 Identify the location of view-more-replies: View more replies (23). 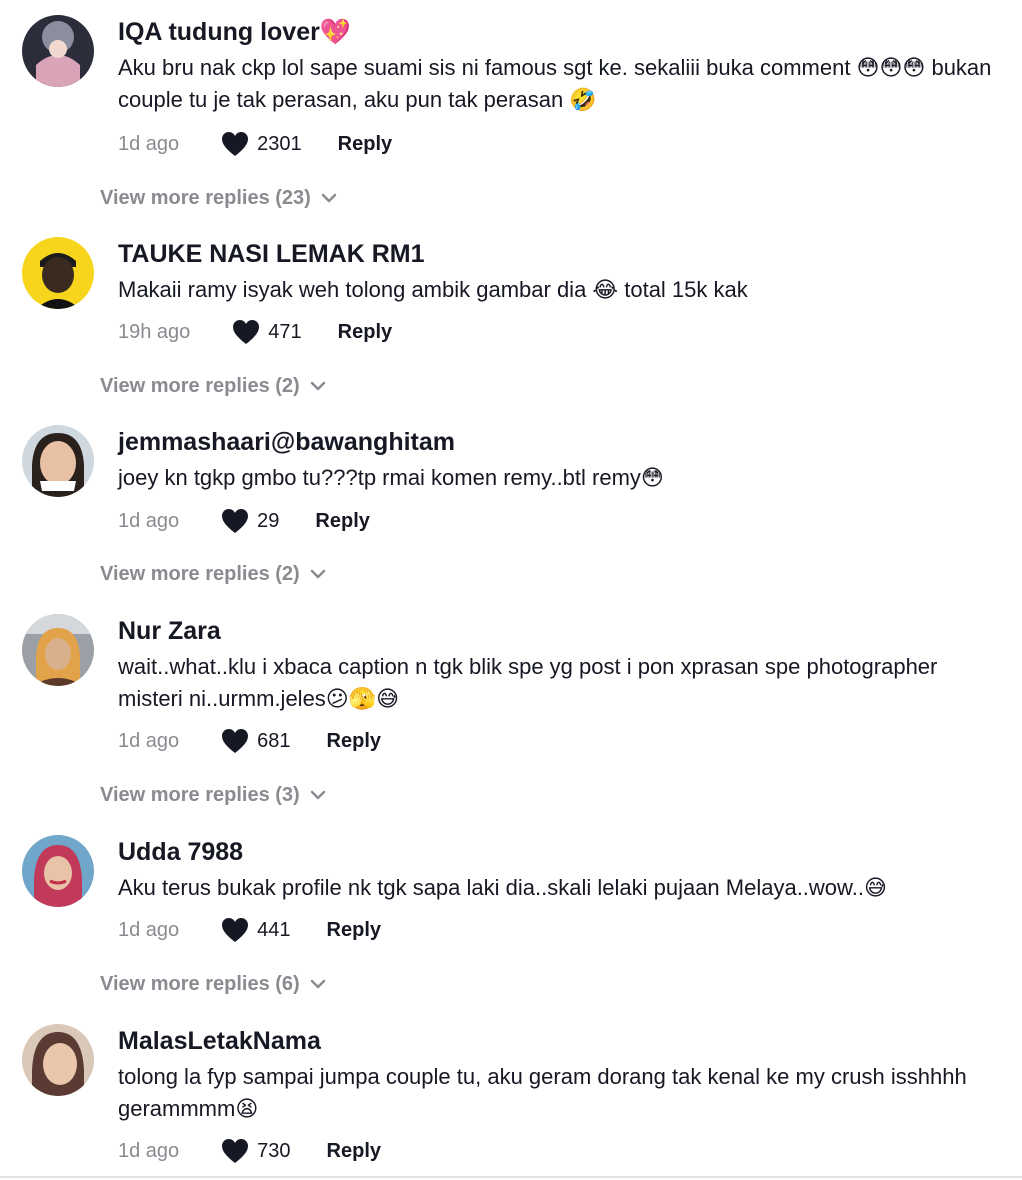
(218, 198).